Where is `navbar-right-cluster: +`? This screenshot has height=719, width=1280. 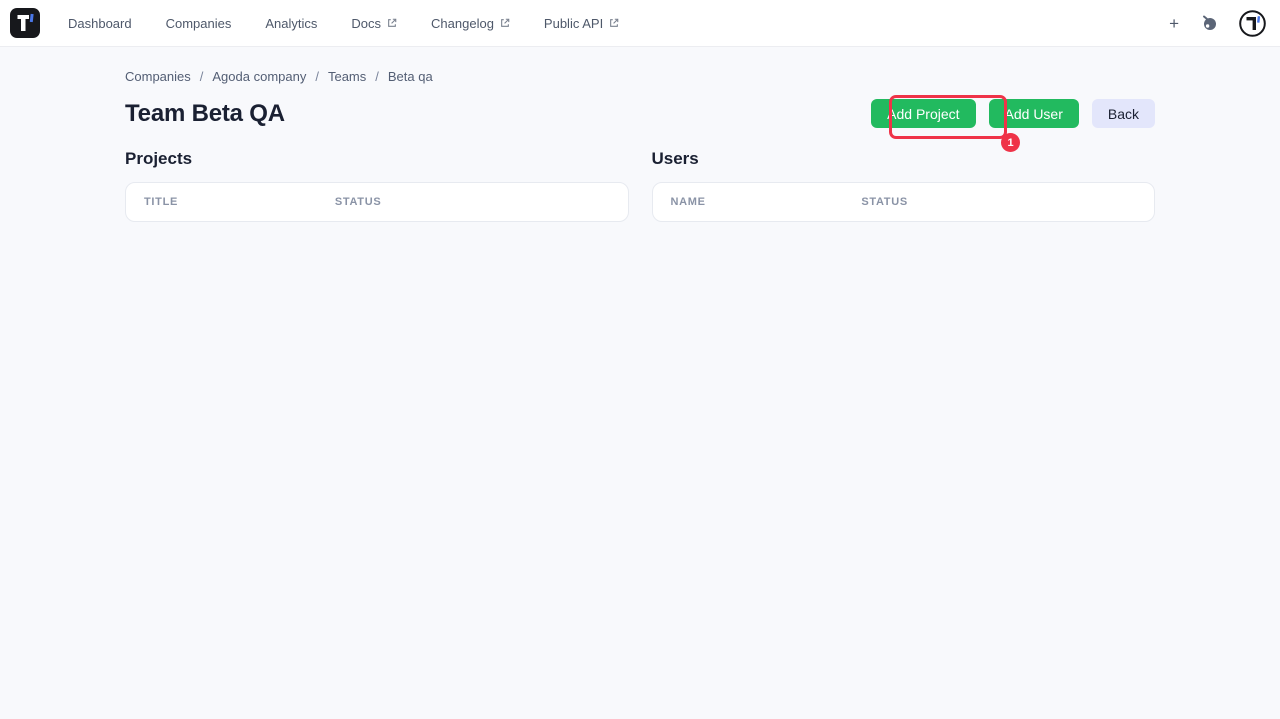
navbar-right-cluster: + is located at coordinates (1217, 23).